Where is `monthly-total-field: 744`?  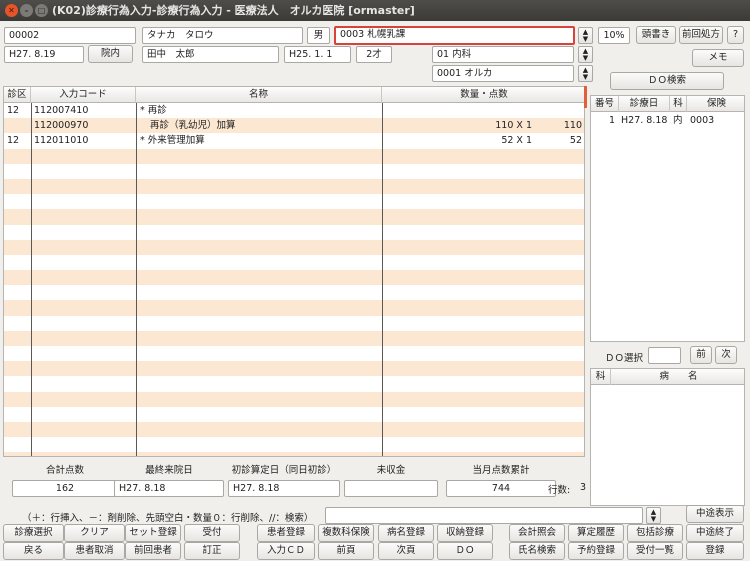 monthly-total-field: 744 is located at coordinates (501, 488).